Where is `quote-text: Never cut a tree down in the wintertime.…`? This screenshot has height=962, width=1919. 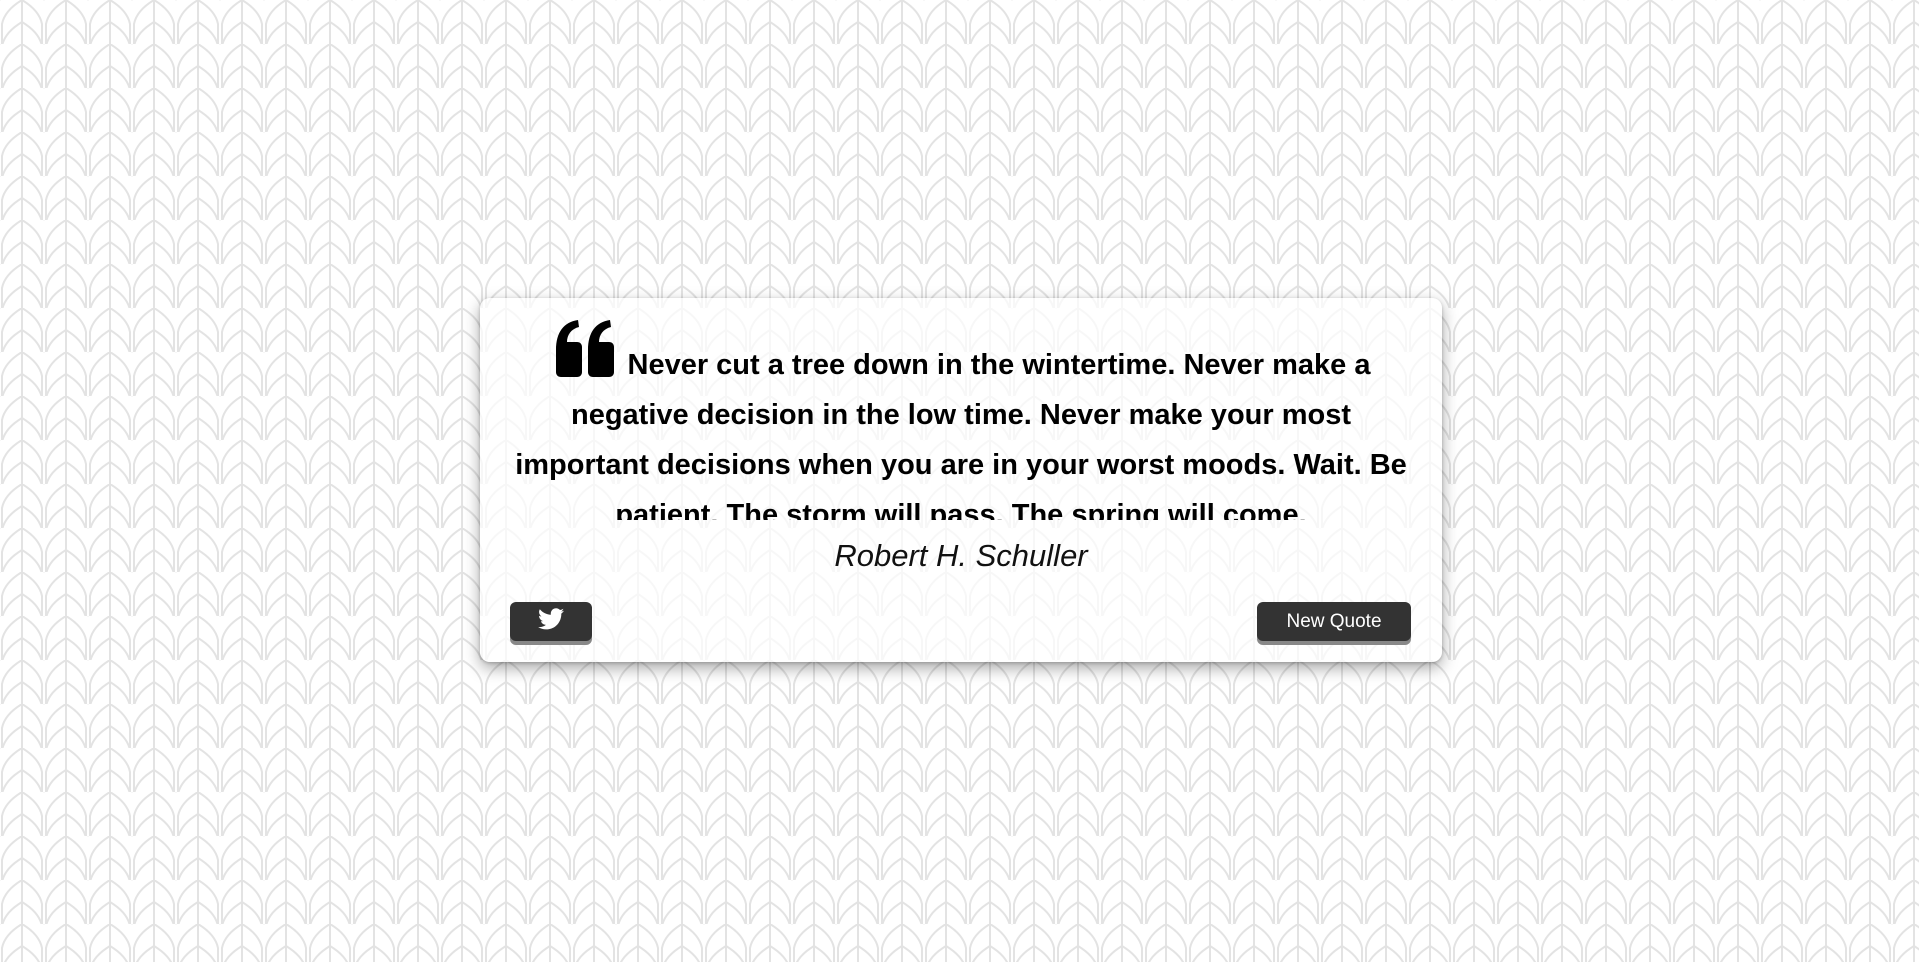 quote-text: Never cut a tree down in the wintertime.… is located at coordinates (961, 420).